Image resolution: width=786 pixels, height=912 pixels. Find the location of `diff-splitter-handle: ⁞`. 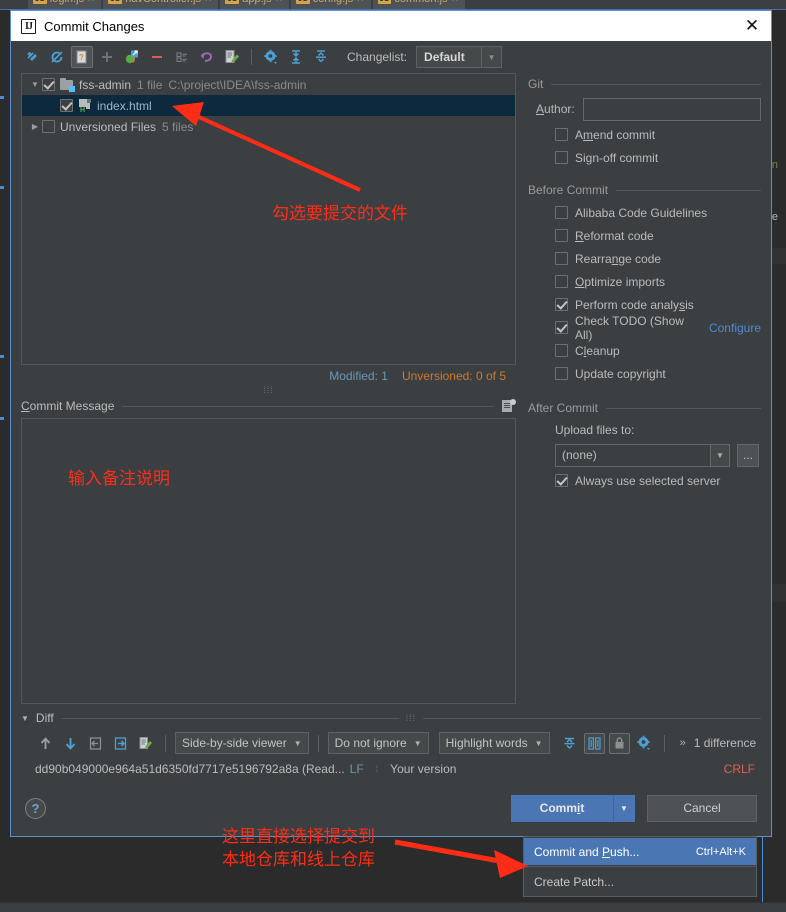

diff-splitter-handle: ⁞ is located at coordinates (377, 769).